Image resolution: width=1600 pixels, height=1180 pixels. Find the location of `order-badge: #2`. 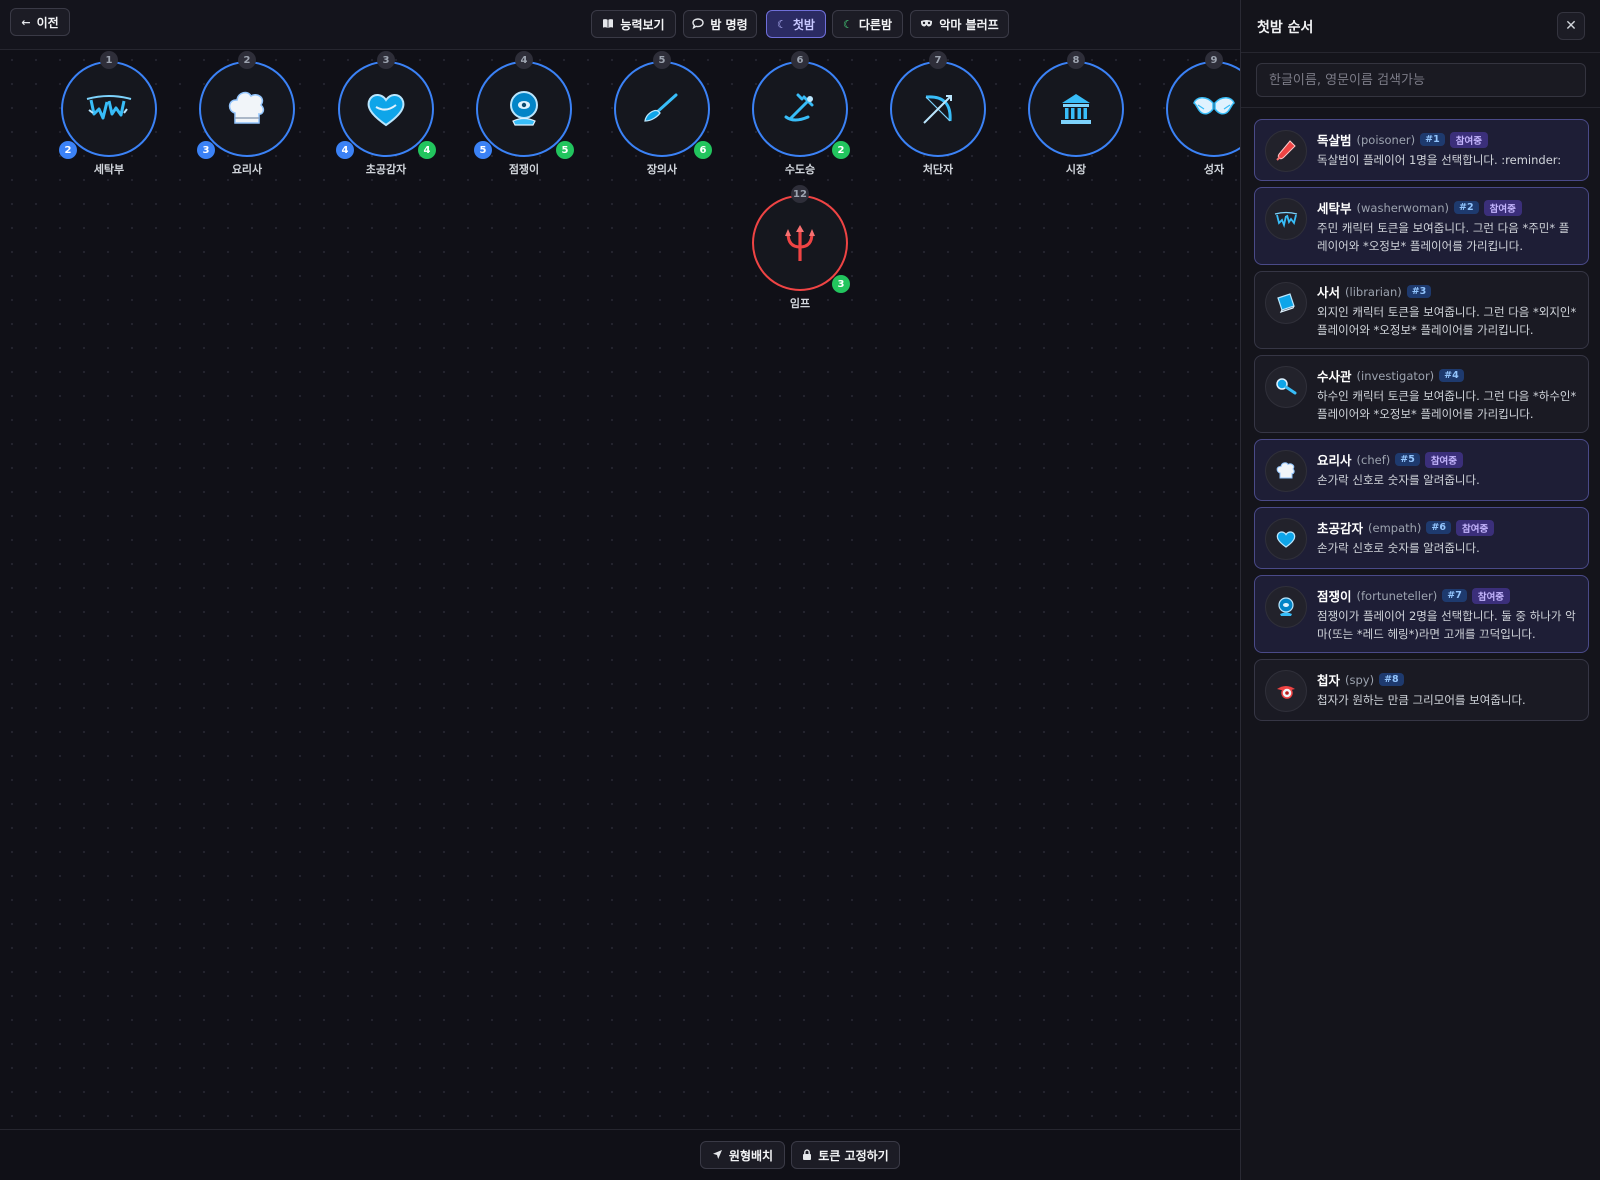

order-badge: #2 is located at coordinates (1466, 207).